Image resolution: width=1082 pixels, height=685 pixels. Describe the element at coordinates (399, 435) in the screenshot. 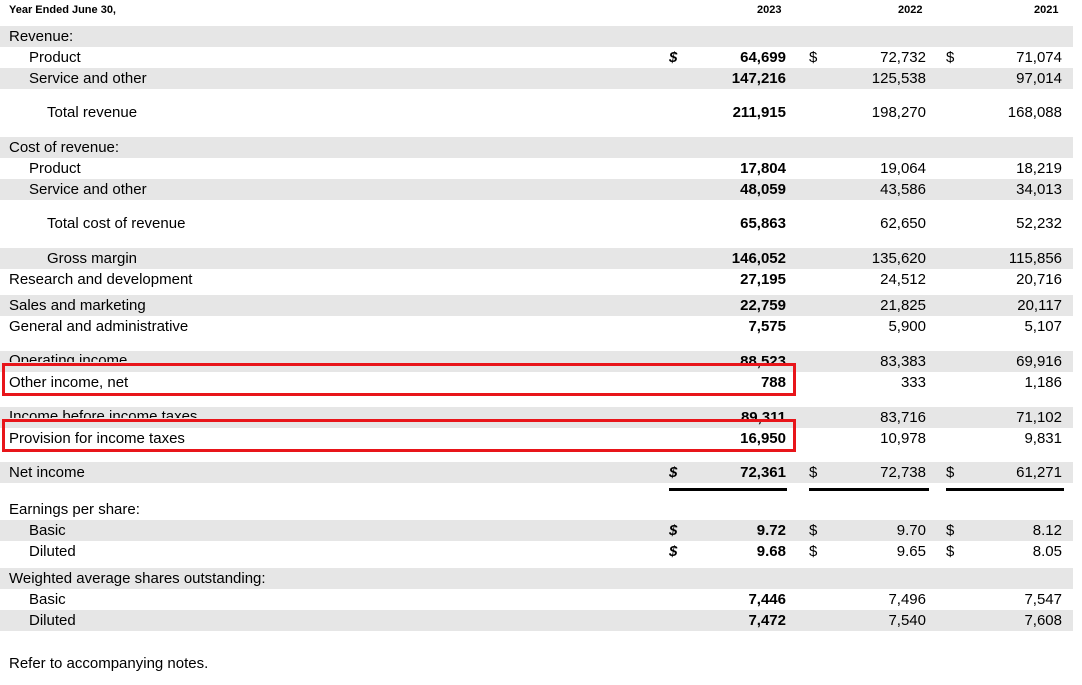

I see `highlight-provision-taxes` at that location.